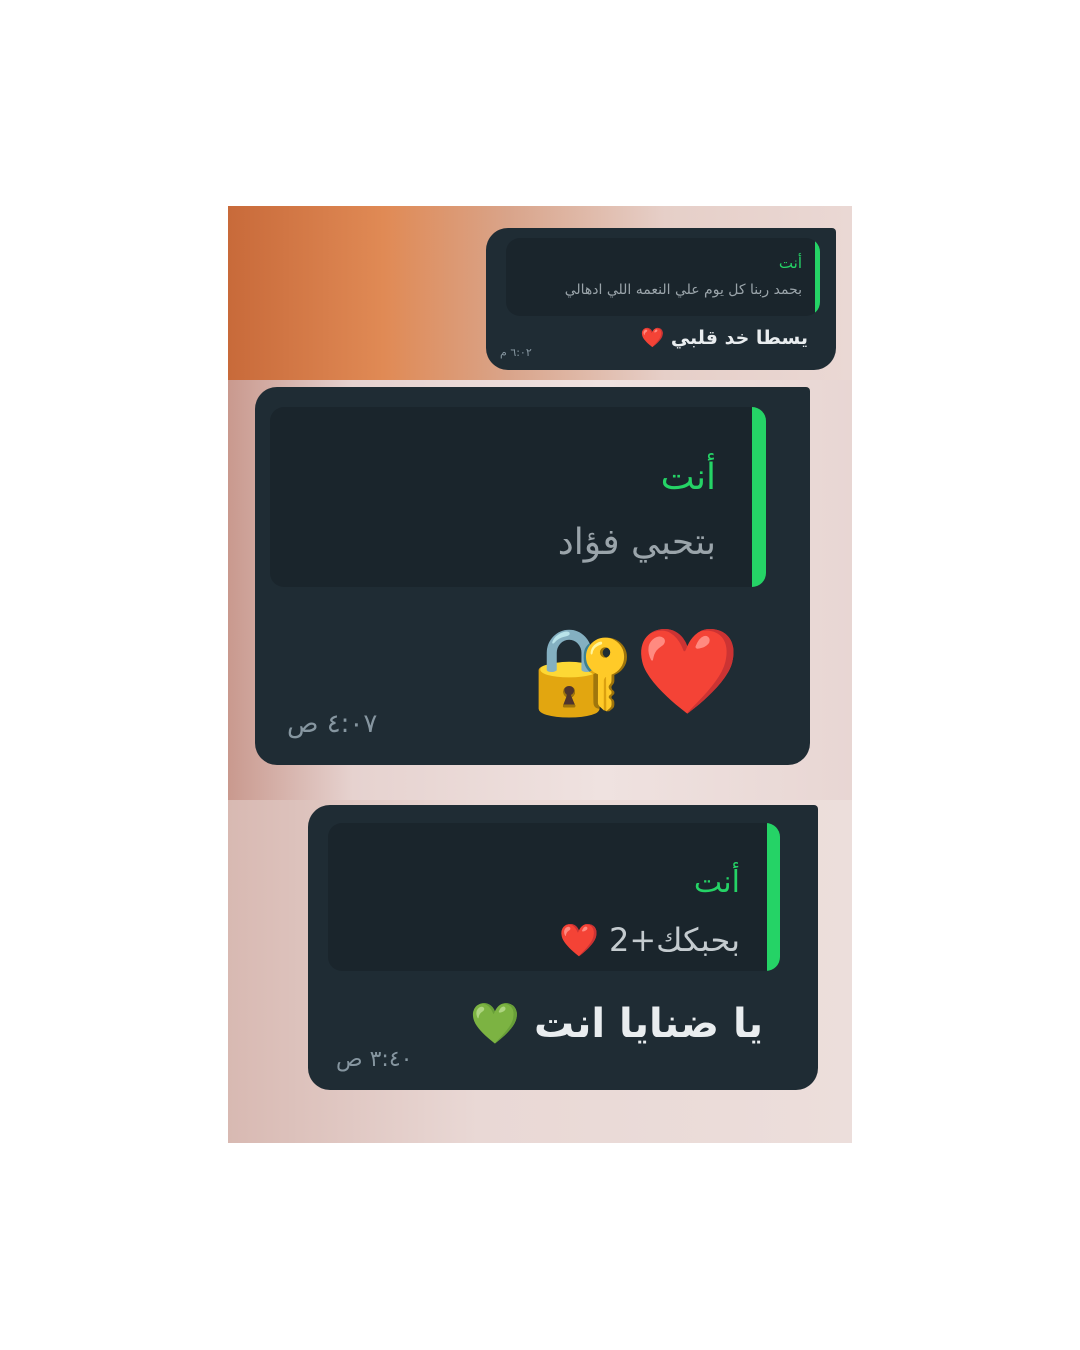 This screenshot has height=1350, width=1080. Describe the element at coordinates (739, 338) in the screenshot. I see `message-text: يسطا خد قلبي` at that location.